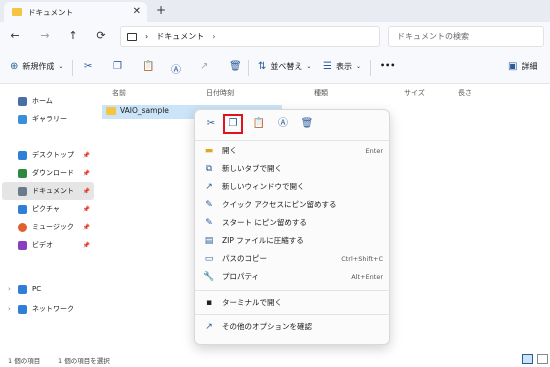  I want to click on menu-item-label: スタート にピン留めする, so click(264, 222).